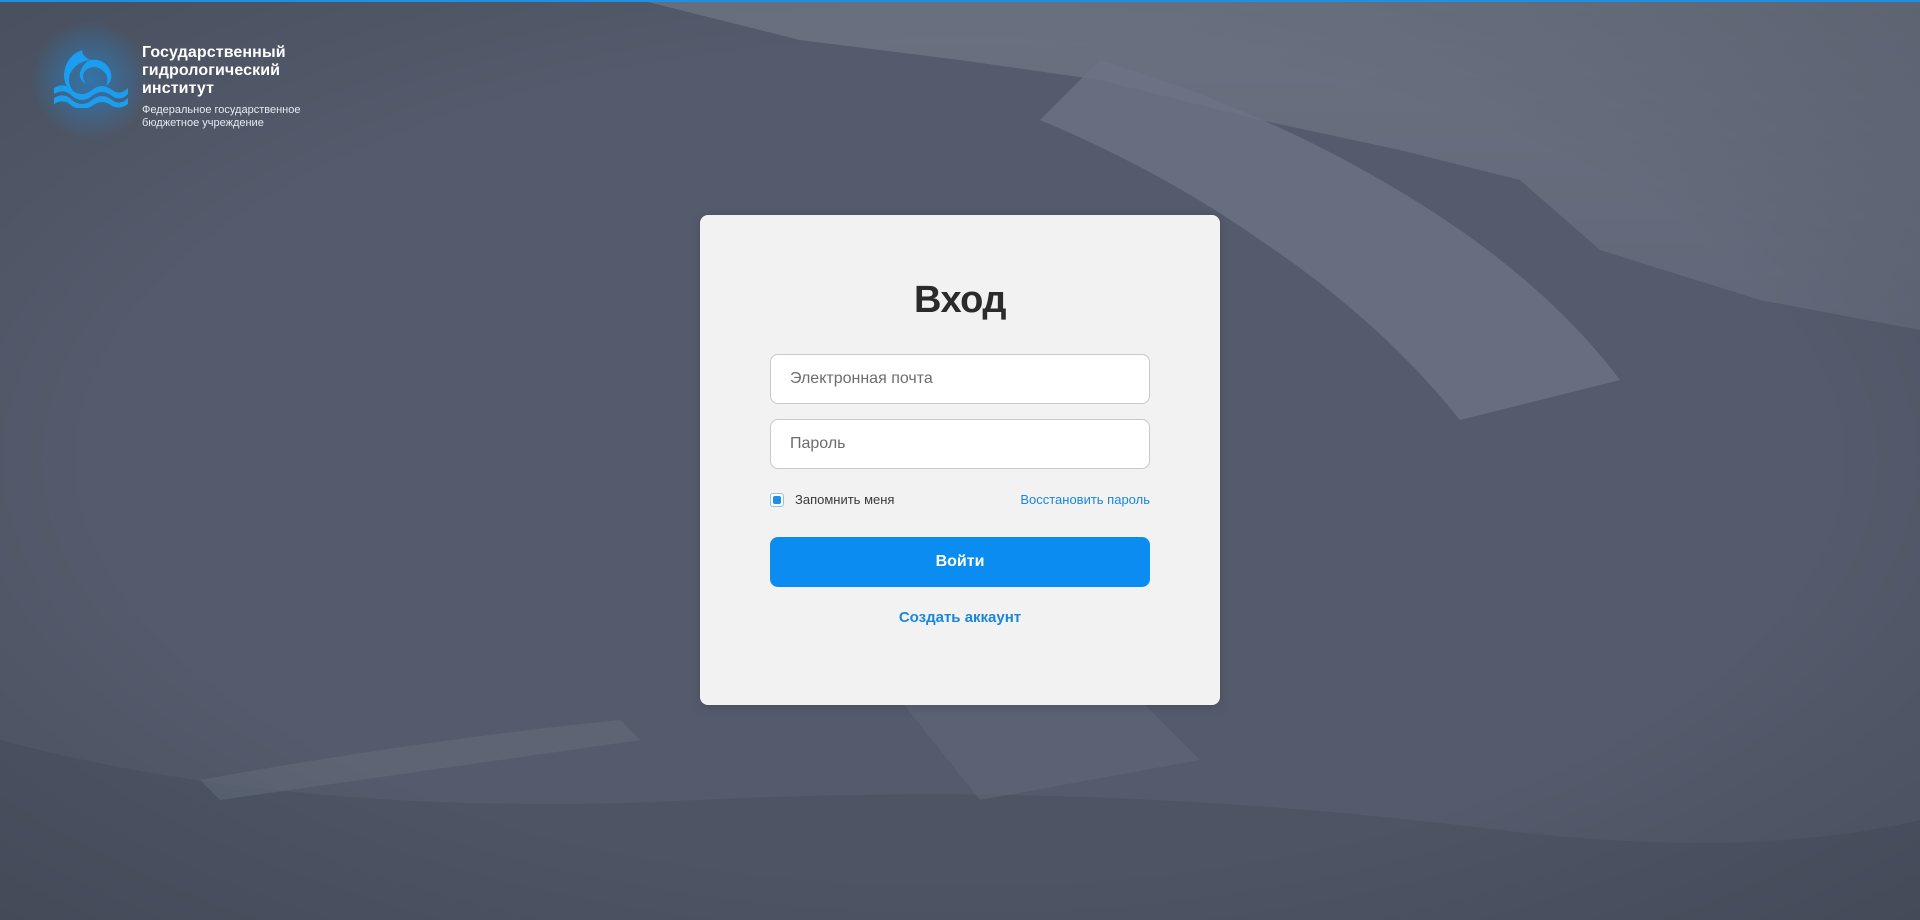 The height and width of the screenshot is (920, 1920). I want to click on wave-logo-icon, so click(91, 79).